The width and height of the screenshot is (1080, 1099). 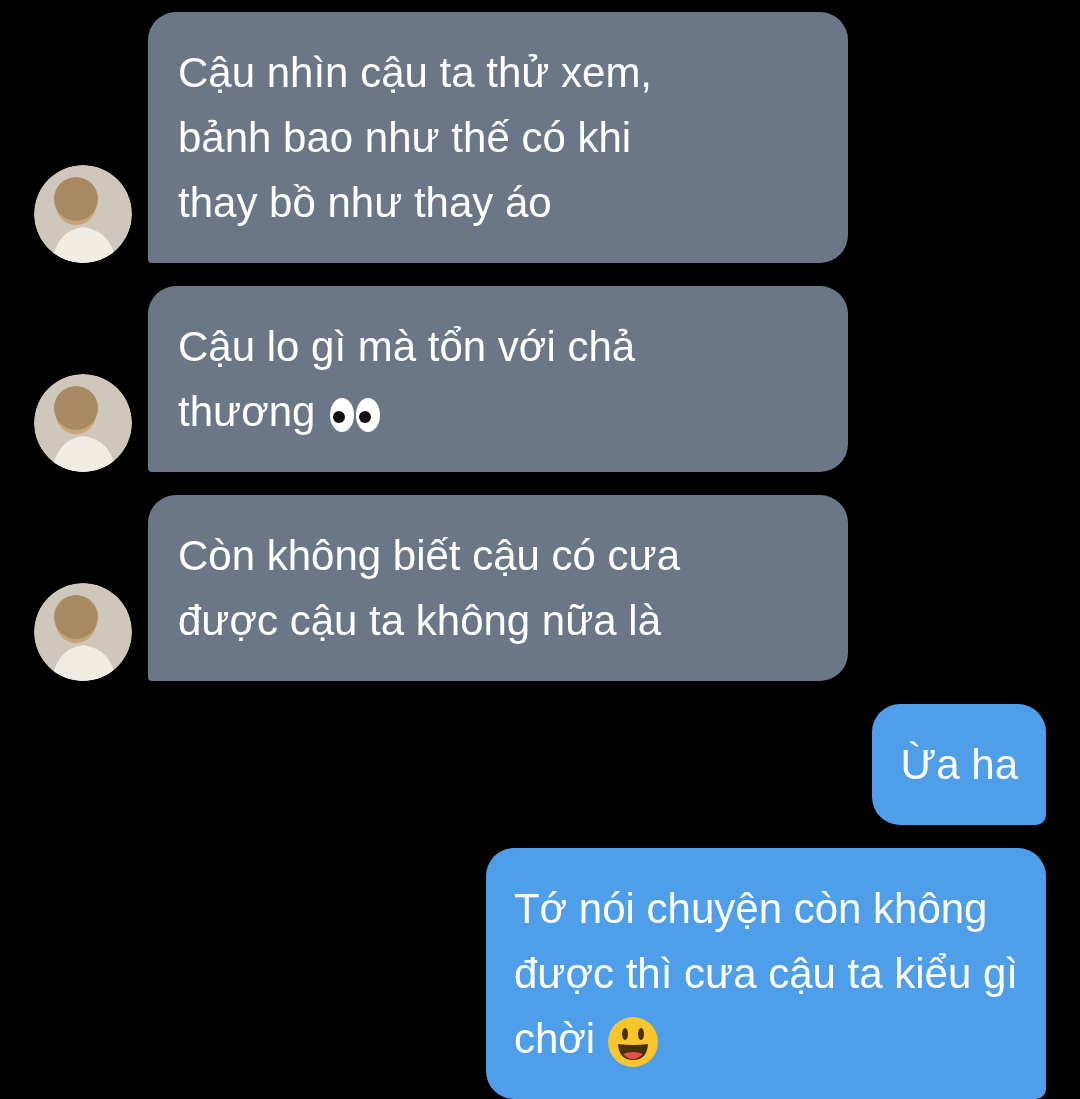 I want to click on message-bubble: Tớ nói chuyện còn không được thì cưa cậu ta kiểu gì chời, so click(x=765, y=973).